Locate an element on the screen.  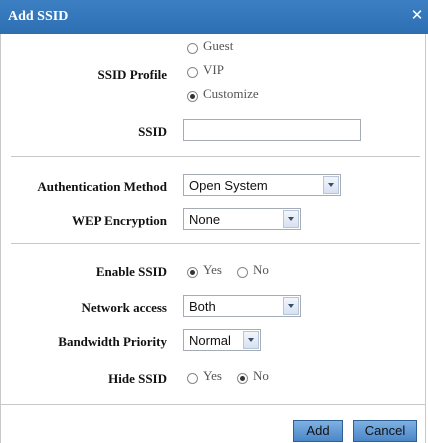
ssid-profile-radio-guest: Guest is located at coordinates (210, 46).